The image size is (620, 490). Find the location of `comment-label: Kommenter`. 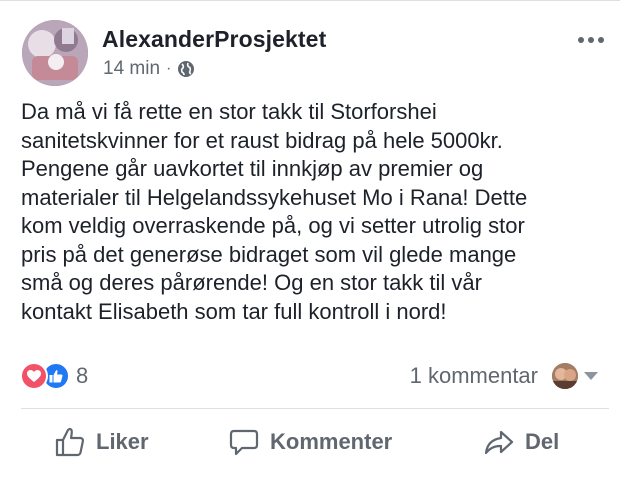

comment-label: Kommenter is located at coordinates (331, 441).